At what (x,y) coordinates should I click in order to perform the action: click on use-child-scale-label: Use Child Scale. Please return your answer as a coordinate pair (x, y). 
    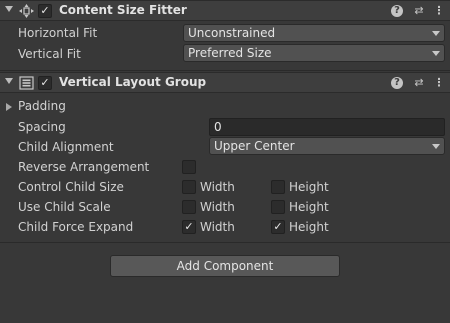
    Looking at the image, I should click on (64, 207).